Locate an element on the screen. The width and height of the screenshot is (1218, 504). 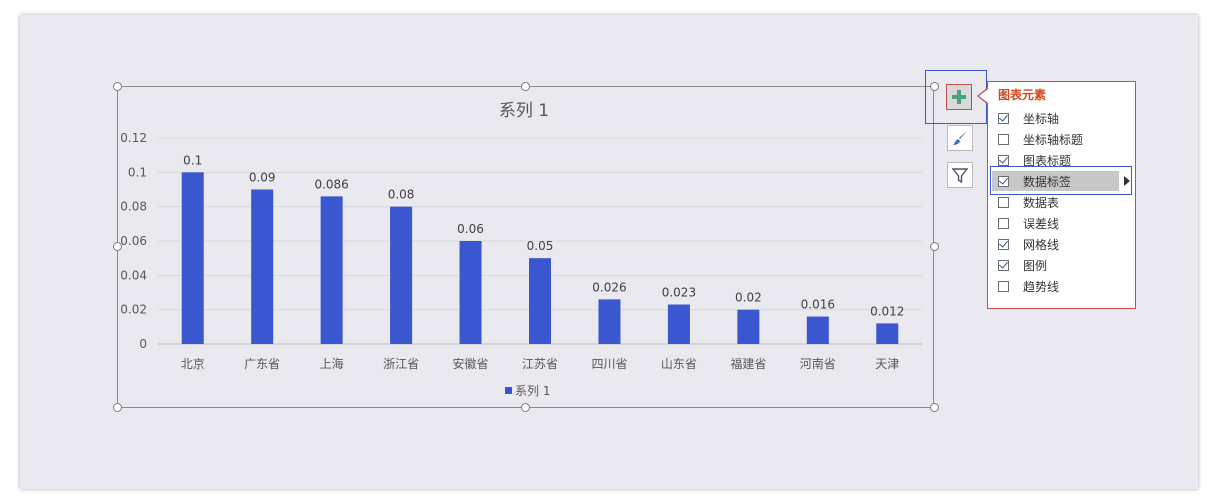
resize-handle-top-left is located at coordinates (117, 86).